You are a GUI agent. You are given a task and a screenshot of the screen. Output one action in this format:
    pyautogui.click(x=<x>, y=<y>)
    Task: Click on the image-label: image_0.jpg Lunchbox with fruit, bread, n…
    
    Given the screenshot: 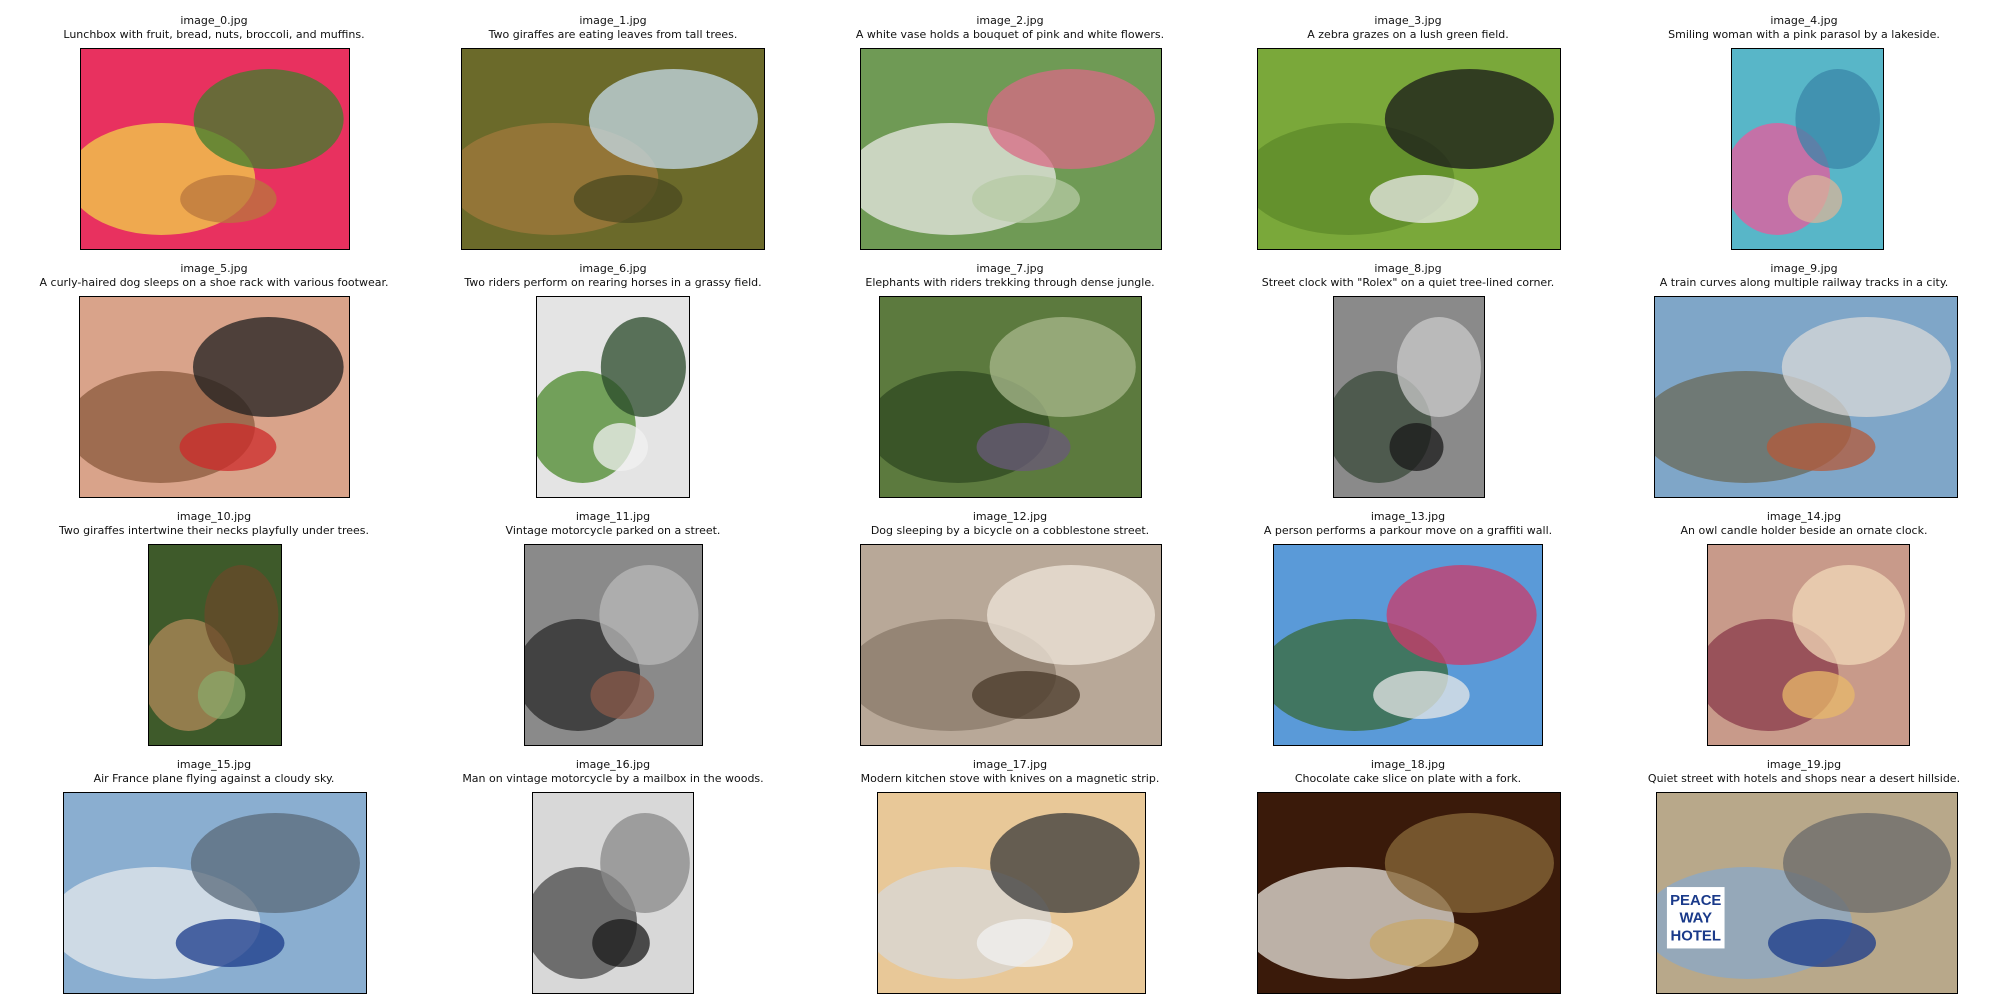 What is the action you would take?
    pyautogui.click(x=214, y=28)
    